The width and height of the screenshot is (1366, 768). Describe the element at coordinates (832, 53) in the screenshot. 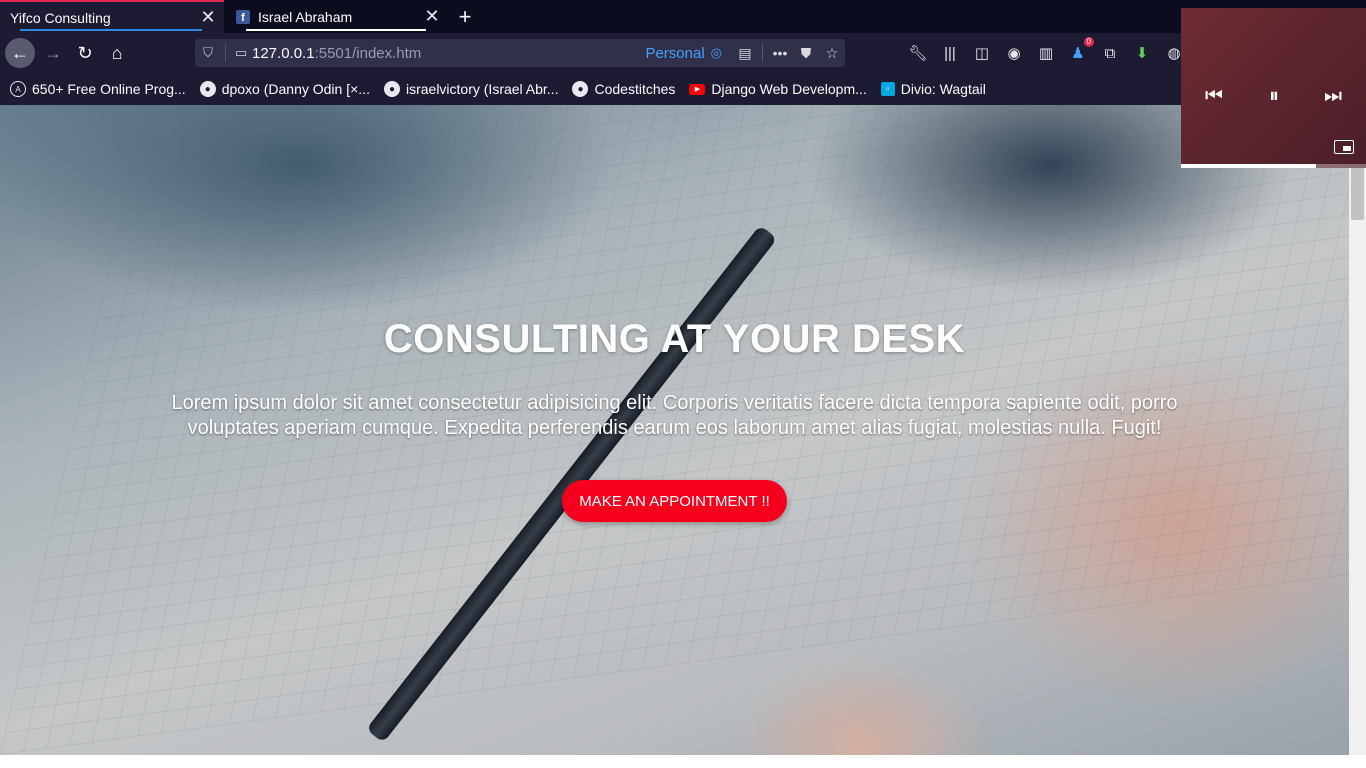

I see `bookmark-star-icon: ☆` at that location.